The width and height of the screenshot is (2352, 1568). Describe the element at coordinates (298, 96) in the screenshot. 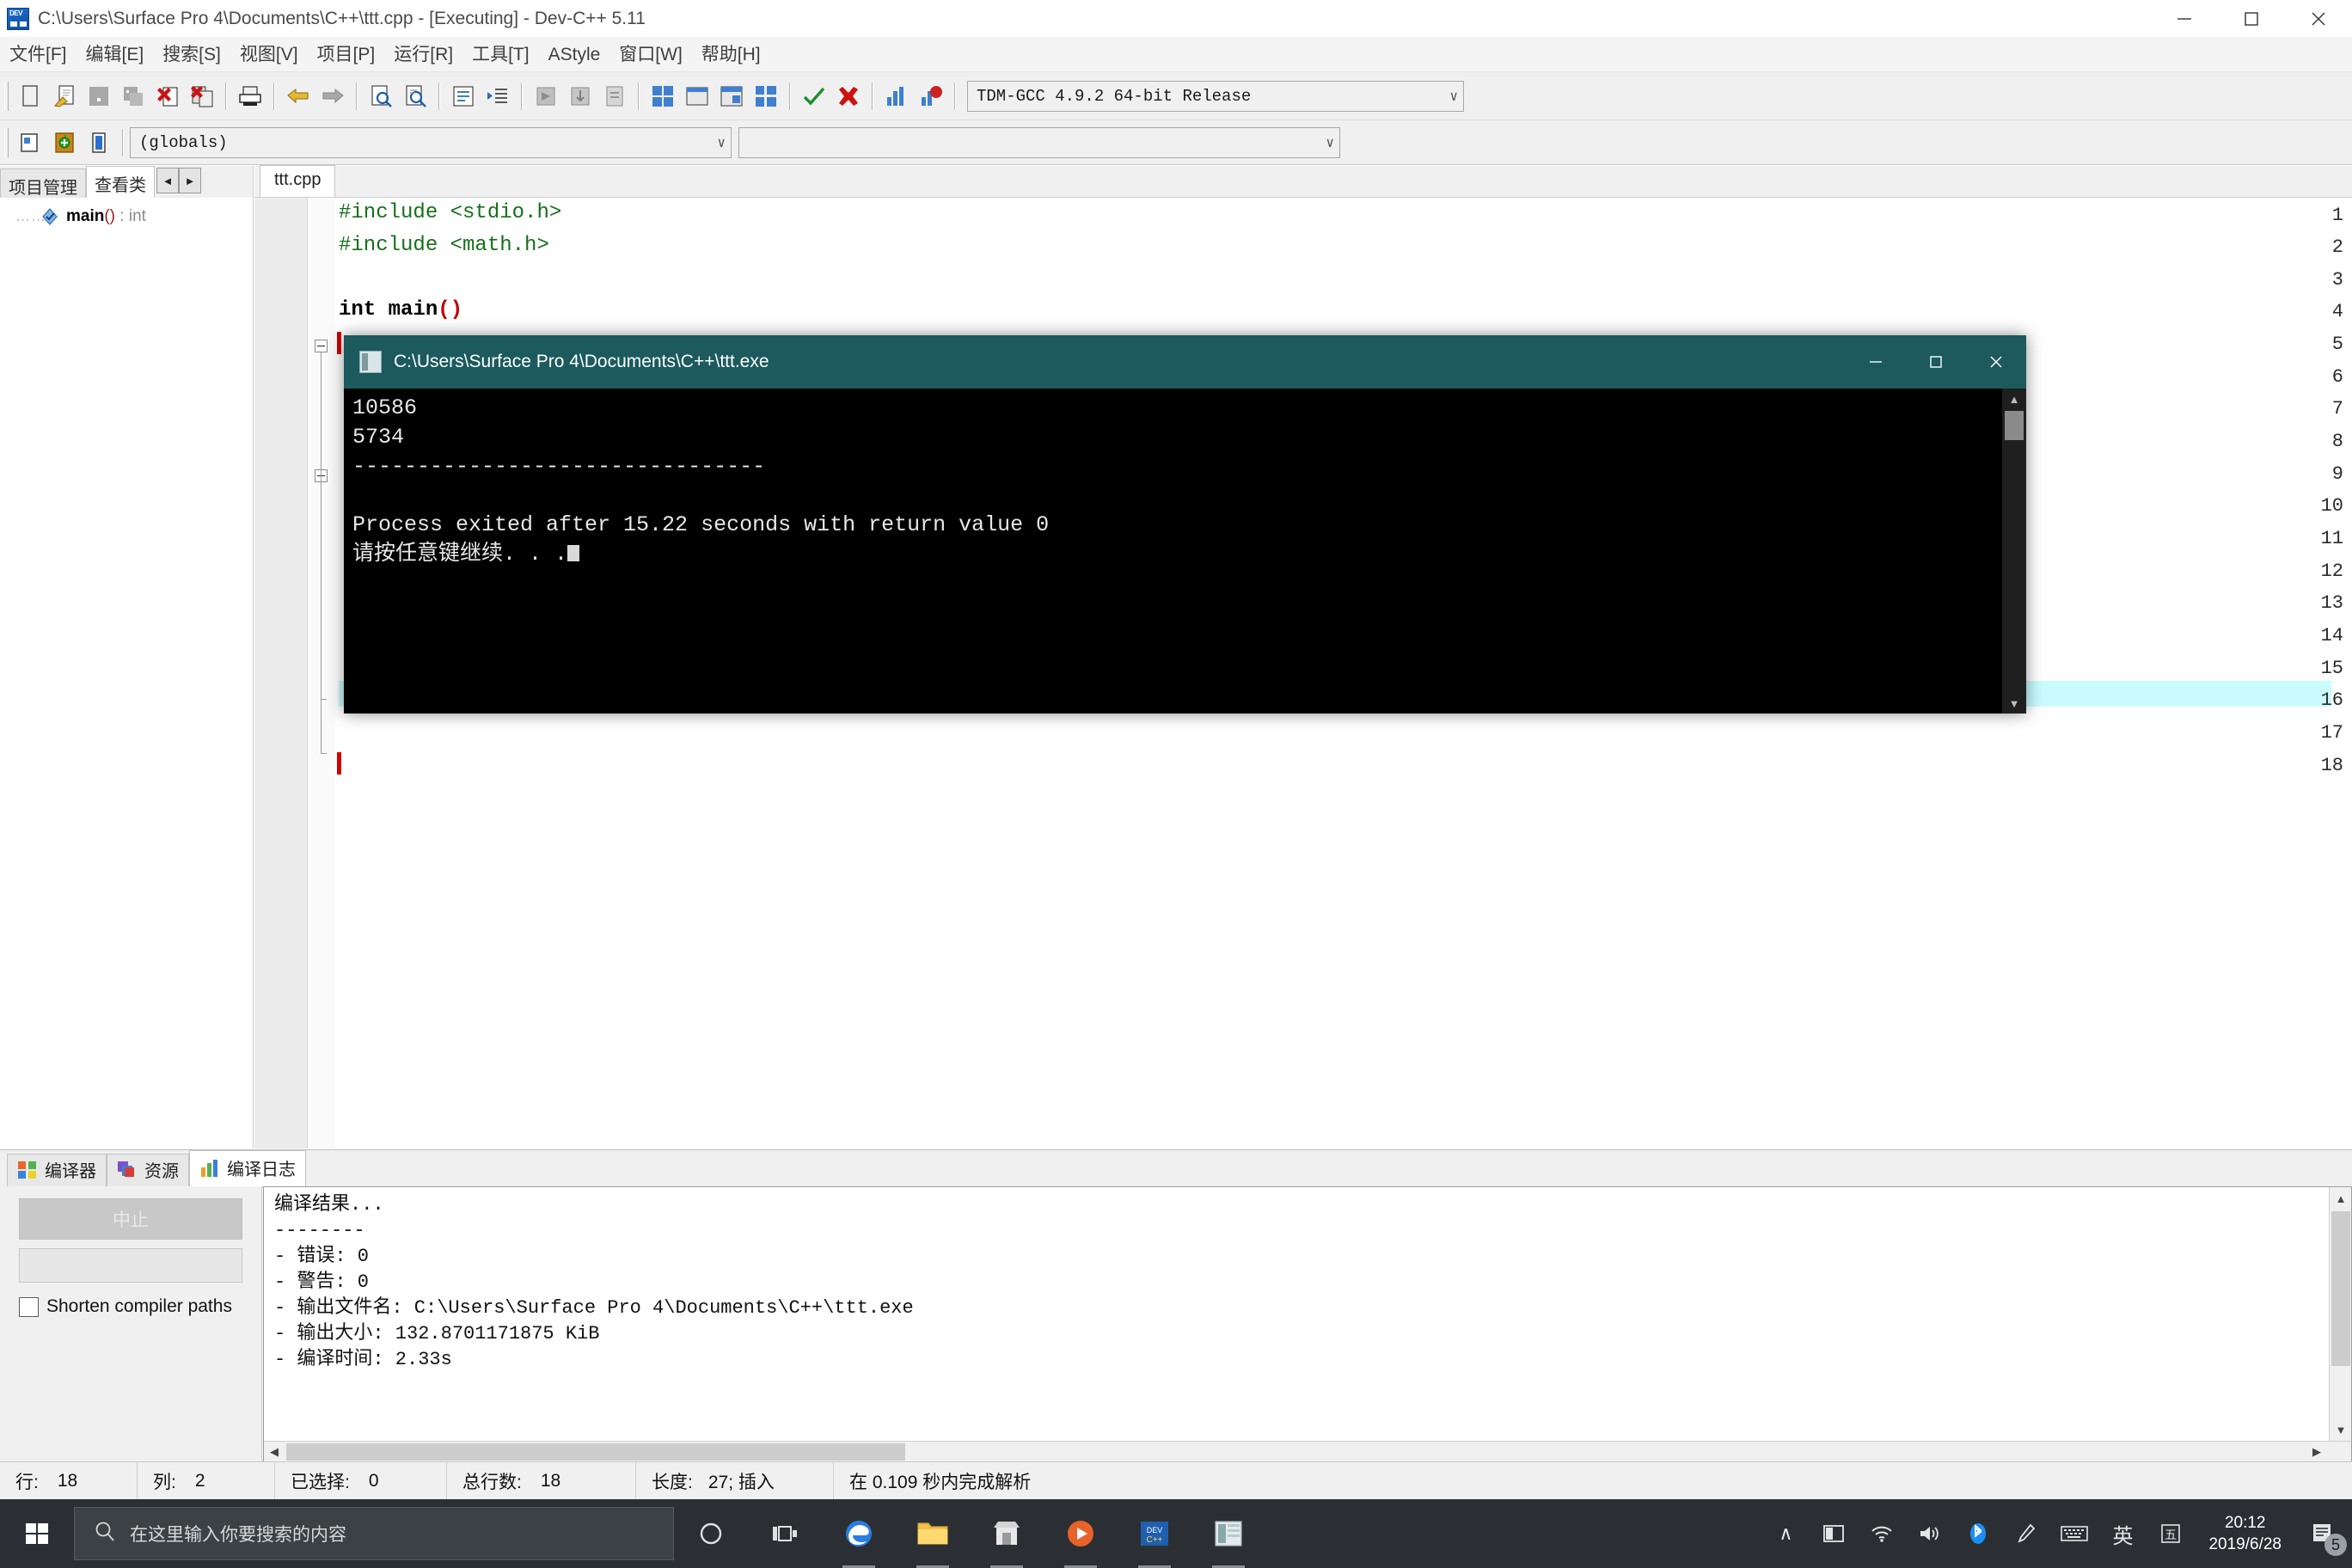

I see `undo-icon` at that location.